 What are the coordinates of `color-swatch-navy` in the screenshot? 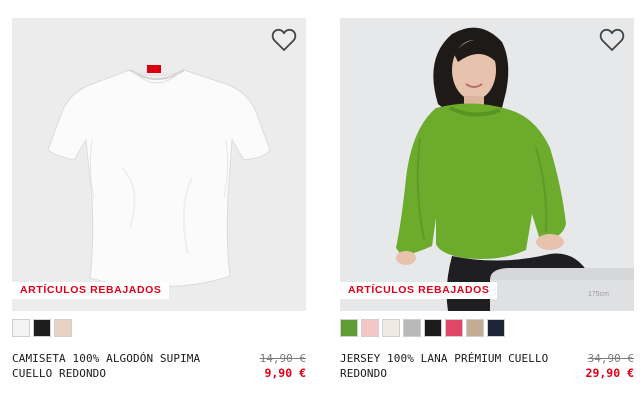 It's located at (496, 328).